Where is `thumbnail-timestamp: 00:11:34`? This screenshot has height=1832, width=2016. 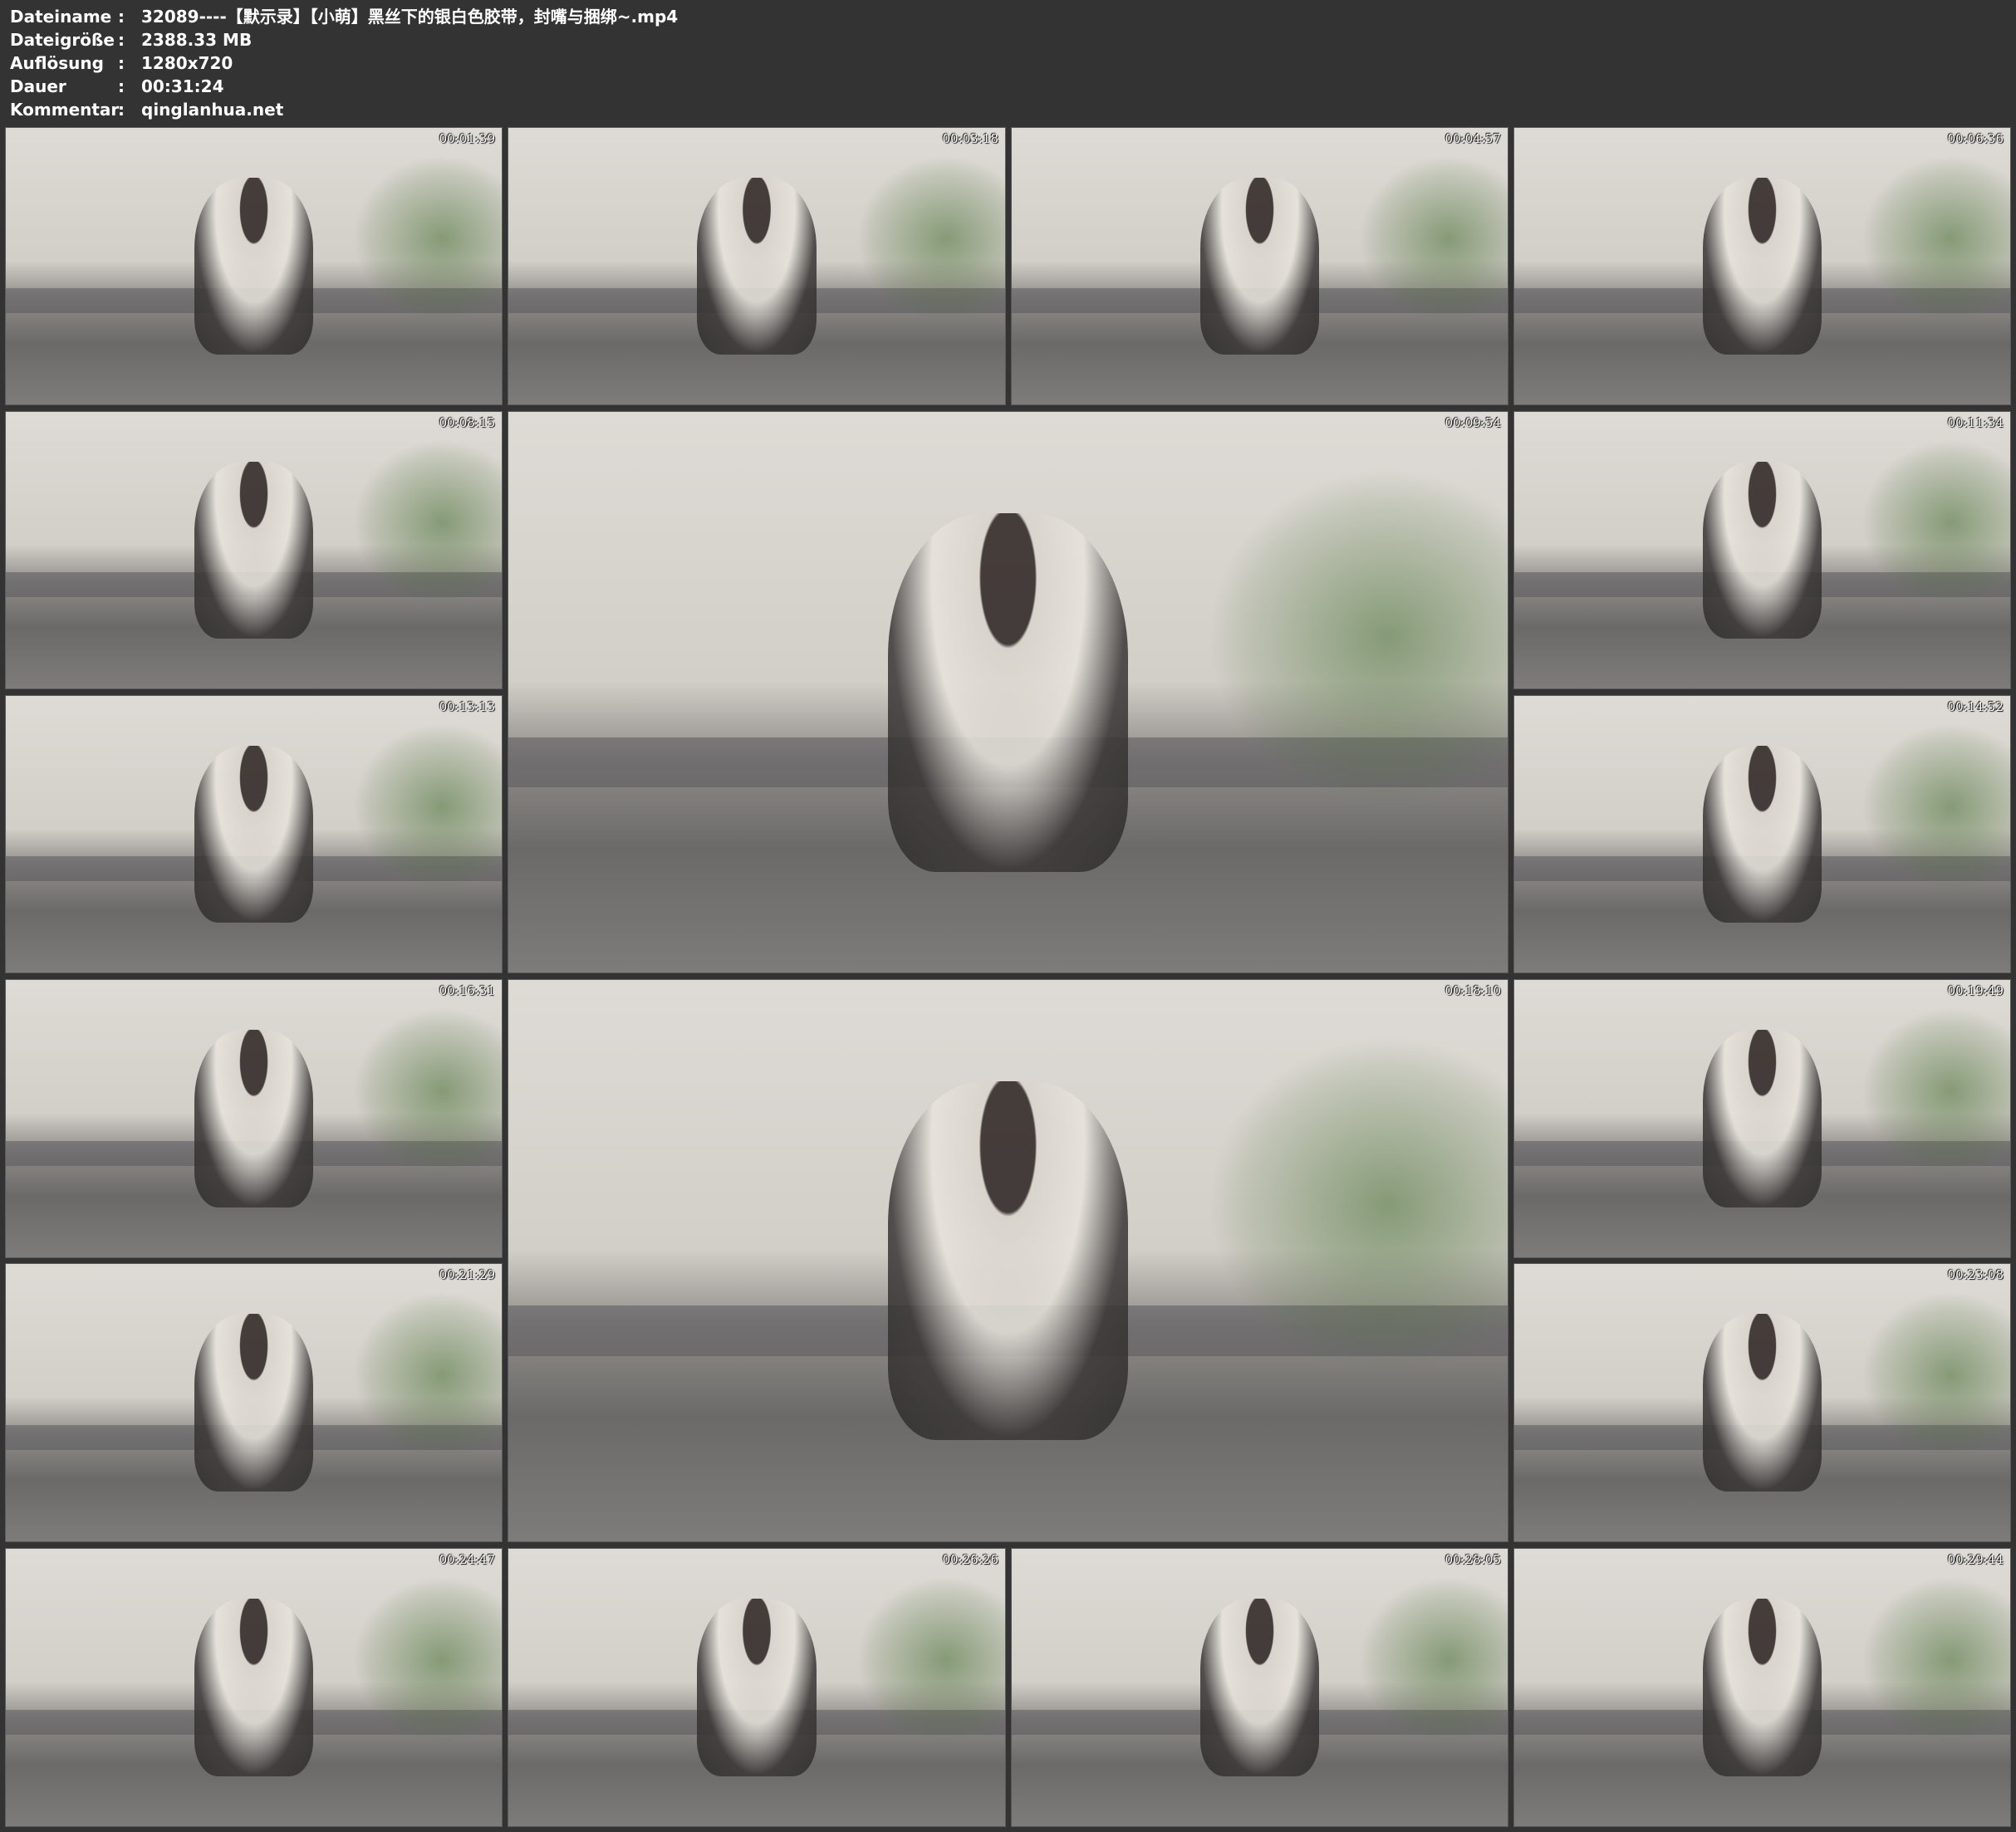
thumbnail-timestamp: 00:11:34 is located at coordinates (1976, 422).